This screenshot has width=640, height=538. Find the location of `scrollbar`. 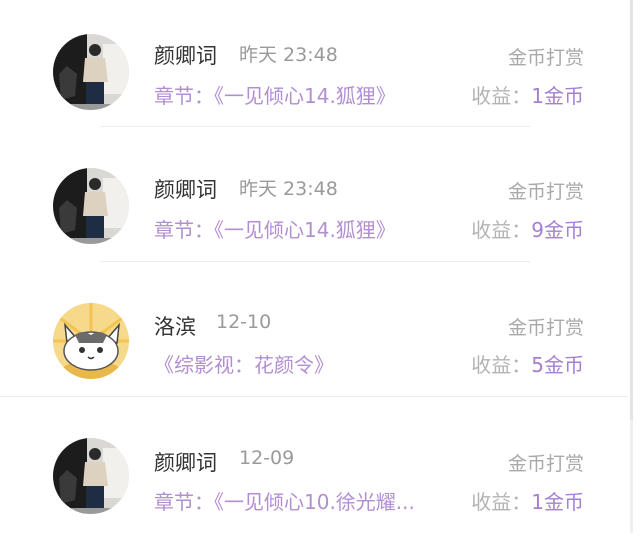

scrollbar is located at coordinates (631, 266).